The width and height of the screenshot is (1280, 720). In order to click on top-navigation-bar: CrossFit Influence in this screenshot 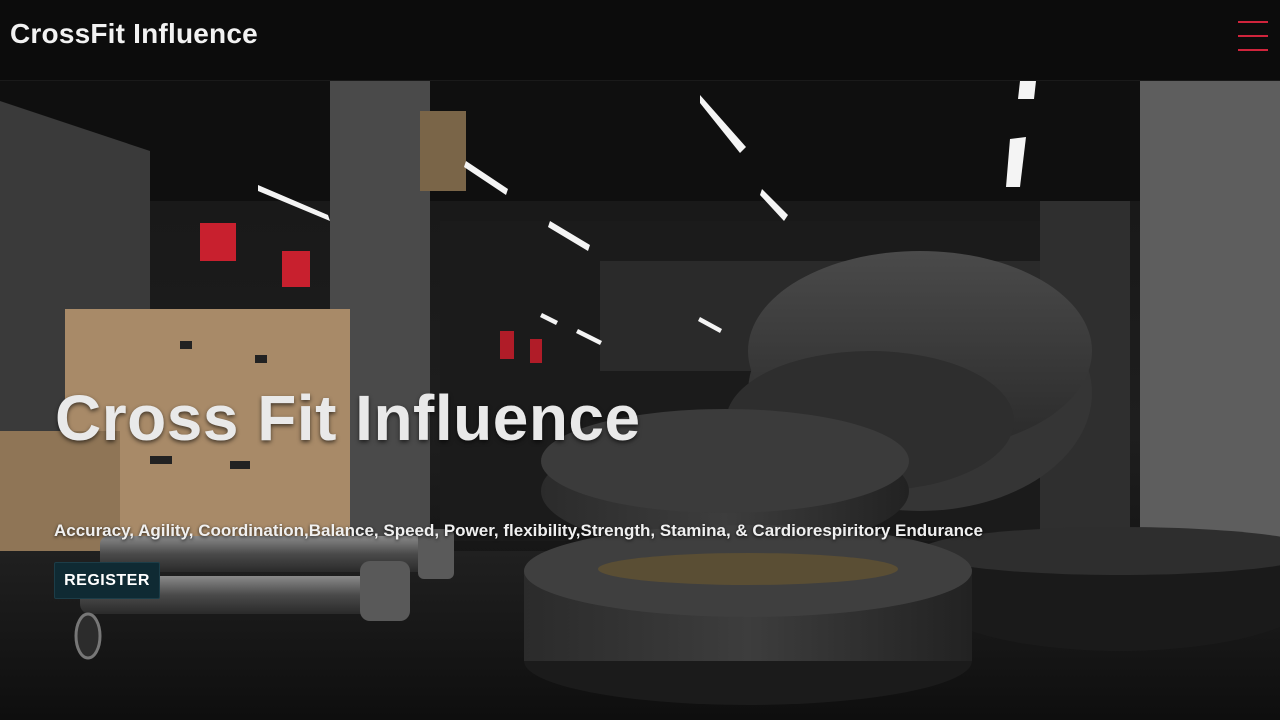, I will do `click(640, 40)`.